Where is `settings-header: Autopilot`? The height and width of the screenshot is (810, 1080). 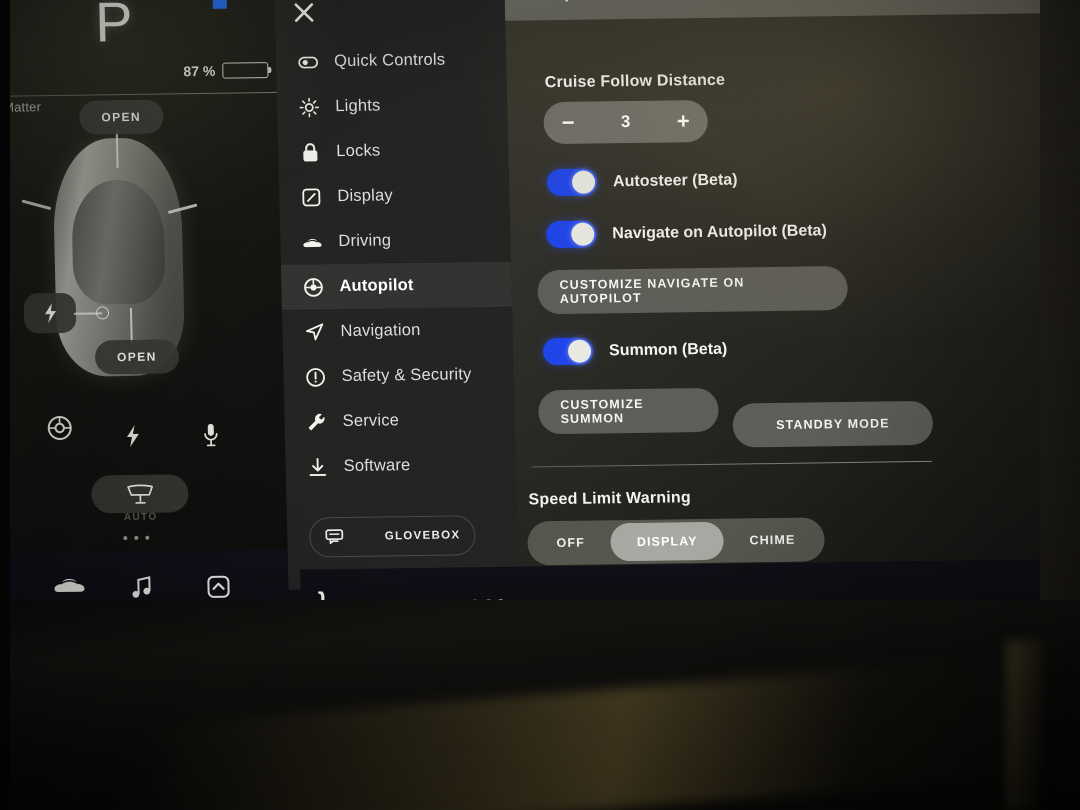 settings-header: Autopilot is located at coordinates (790, 10).